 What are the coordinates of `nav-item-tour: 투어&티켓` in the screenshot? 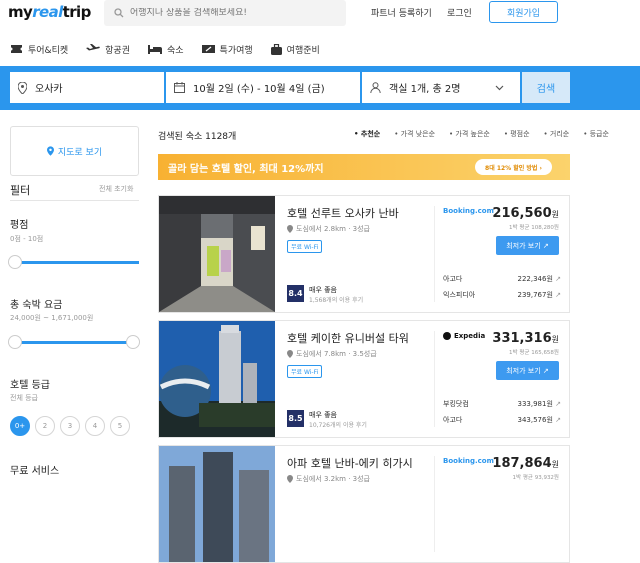 It's located at (39, 49).